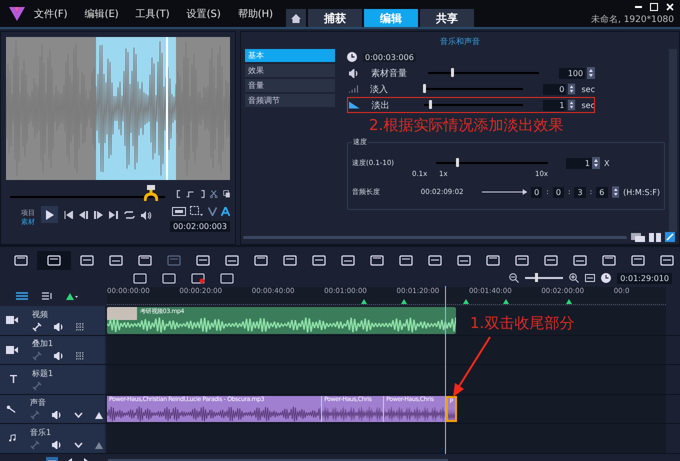 This screenshot has height=461, width=680. Describe the element at coordinates (290, 70) in the screenshot. I see `options-side-tab: 效果` at that location.